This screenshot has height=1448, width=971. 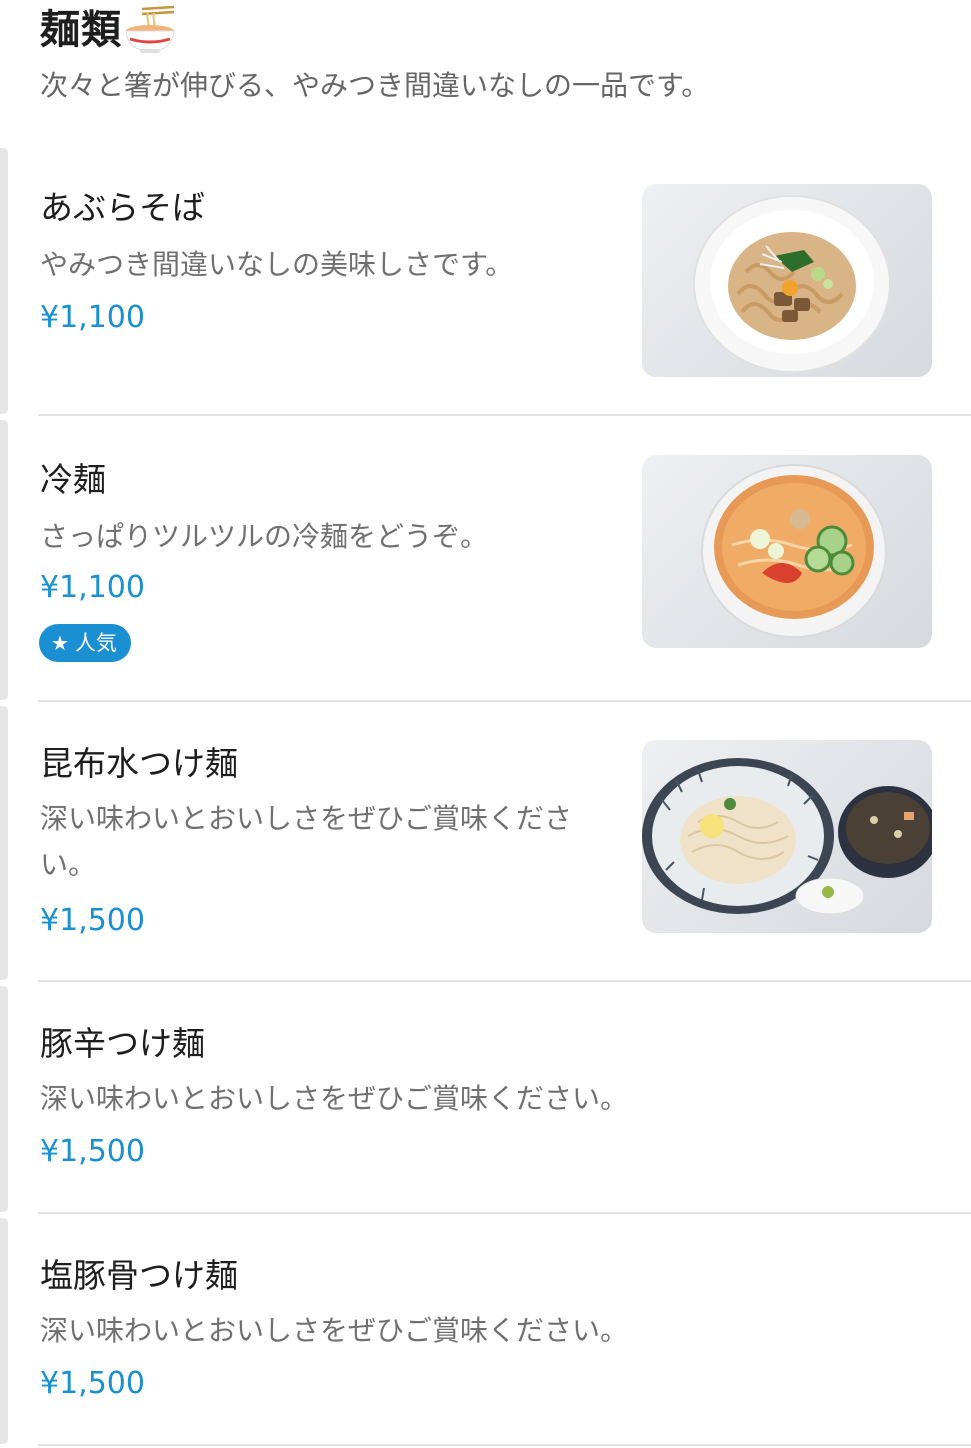 I want to click on star-icon: ★, so click(x=60, y=643).